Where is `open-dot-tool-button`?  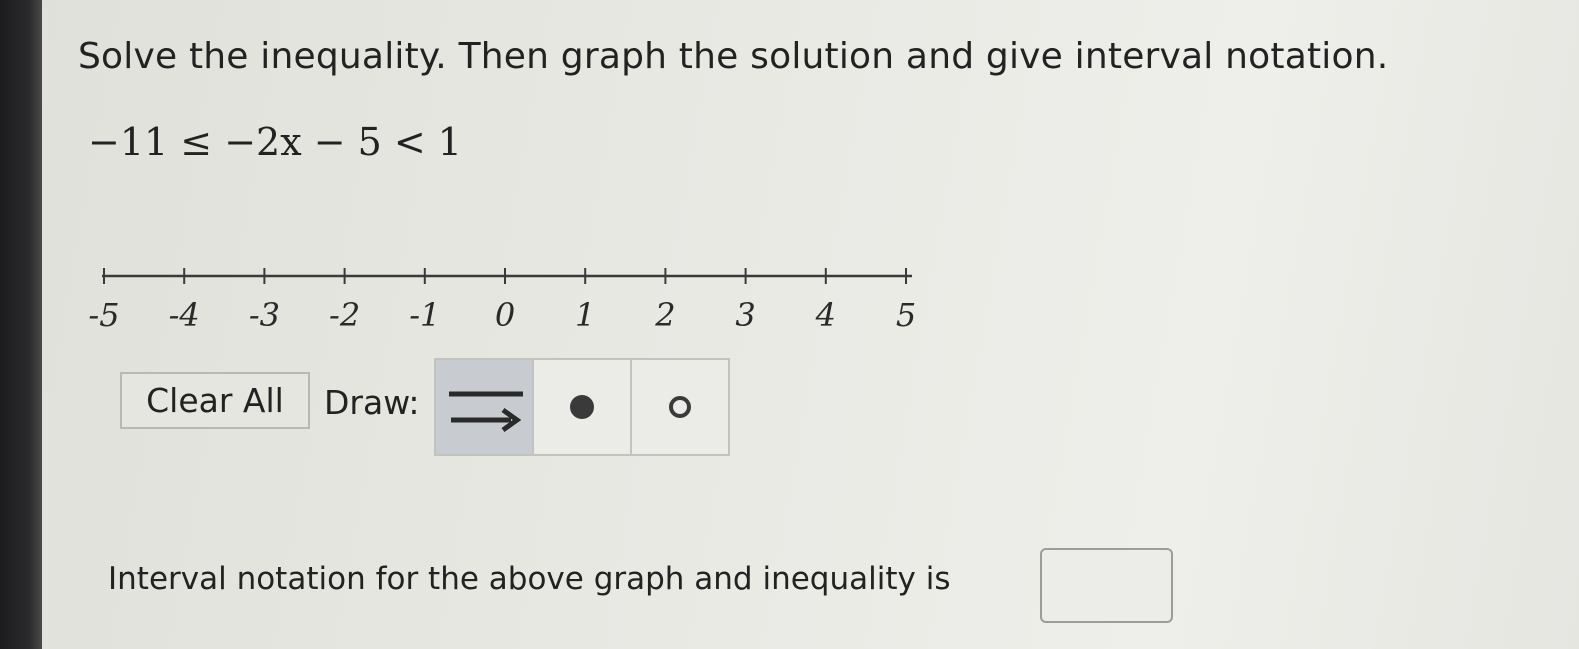
open-dot-tool-button is located at coordinates (680, 407).